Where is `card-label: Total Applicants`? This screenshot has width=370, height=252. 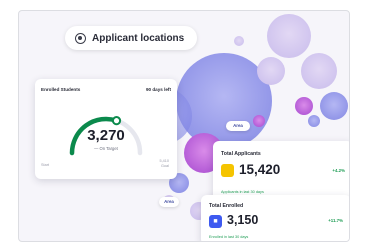
card-label: Total Applicants is located at coordinates (241, 154).